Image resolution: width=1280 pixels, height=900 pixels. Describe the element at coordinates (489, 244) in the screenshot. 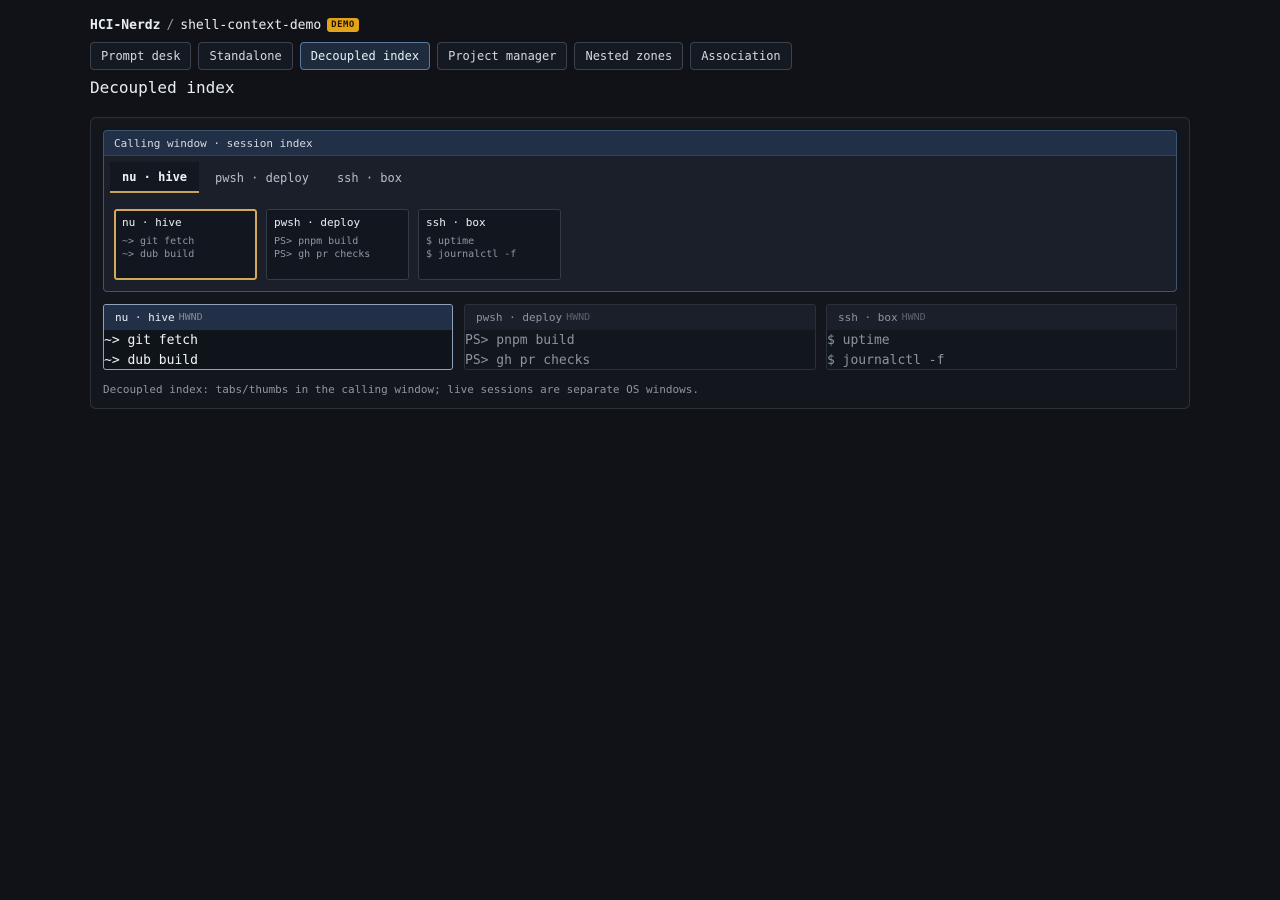

I see `thumb-ssh-box: ssh · box $ uptime $ journalctl -f` at that location.